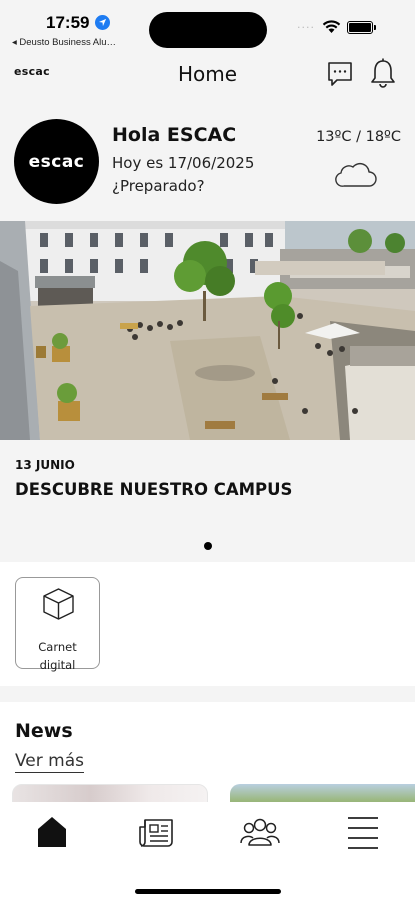 Image resolution: width=415 pixels, height=900 pixels. Describe the element at coordinates (208, 891) in the screenshot. I see `home-indicator` at that location.